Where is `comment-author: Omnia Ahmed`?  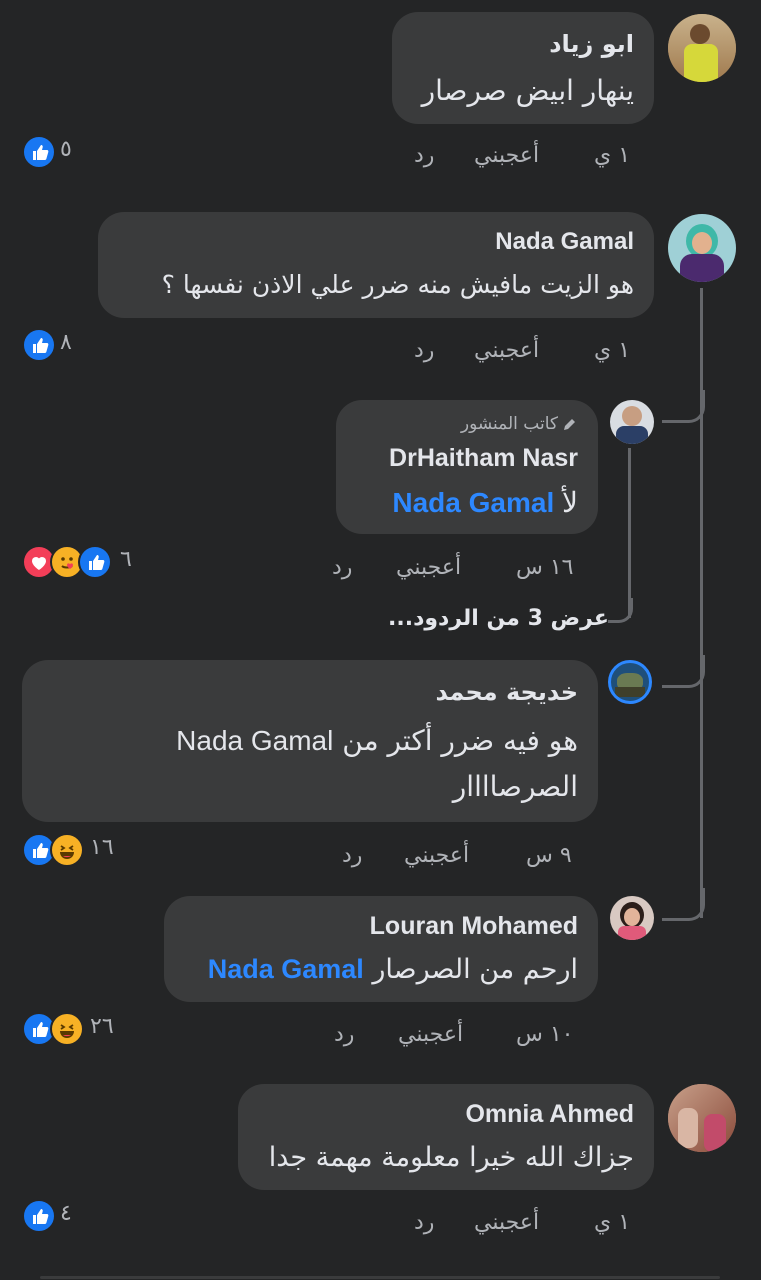 comment-author: Omnia Ahmed is located at coordinates (549, 1114).